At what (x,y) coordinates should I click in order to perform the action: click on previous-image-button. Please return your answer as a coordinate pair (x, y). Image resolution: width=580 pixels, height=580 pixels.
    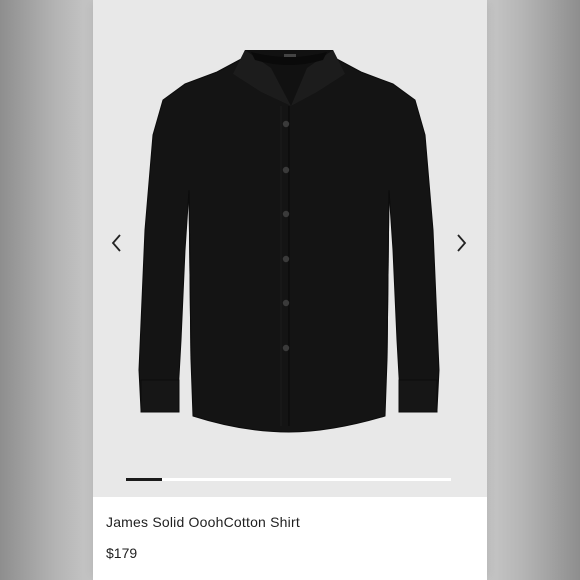
    Looking at the image, I should click on (117, 243).